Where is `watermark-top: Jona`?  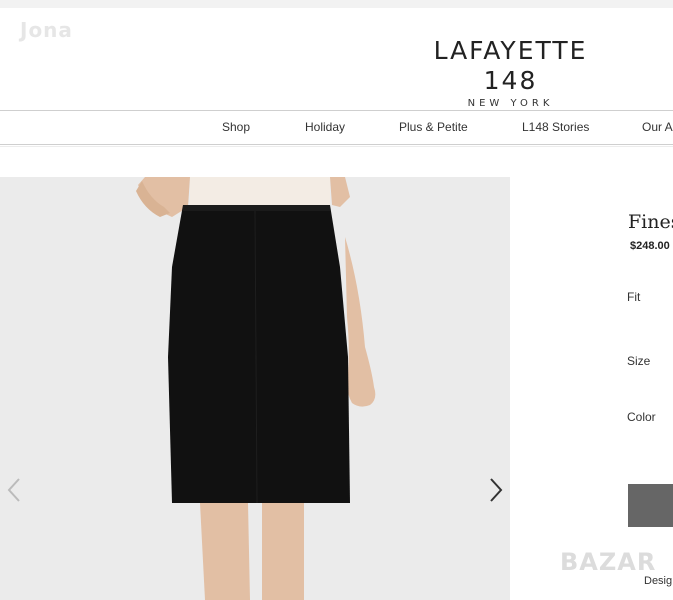 watermark-top: Jona is located at coordinates (46, 30).